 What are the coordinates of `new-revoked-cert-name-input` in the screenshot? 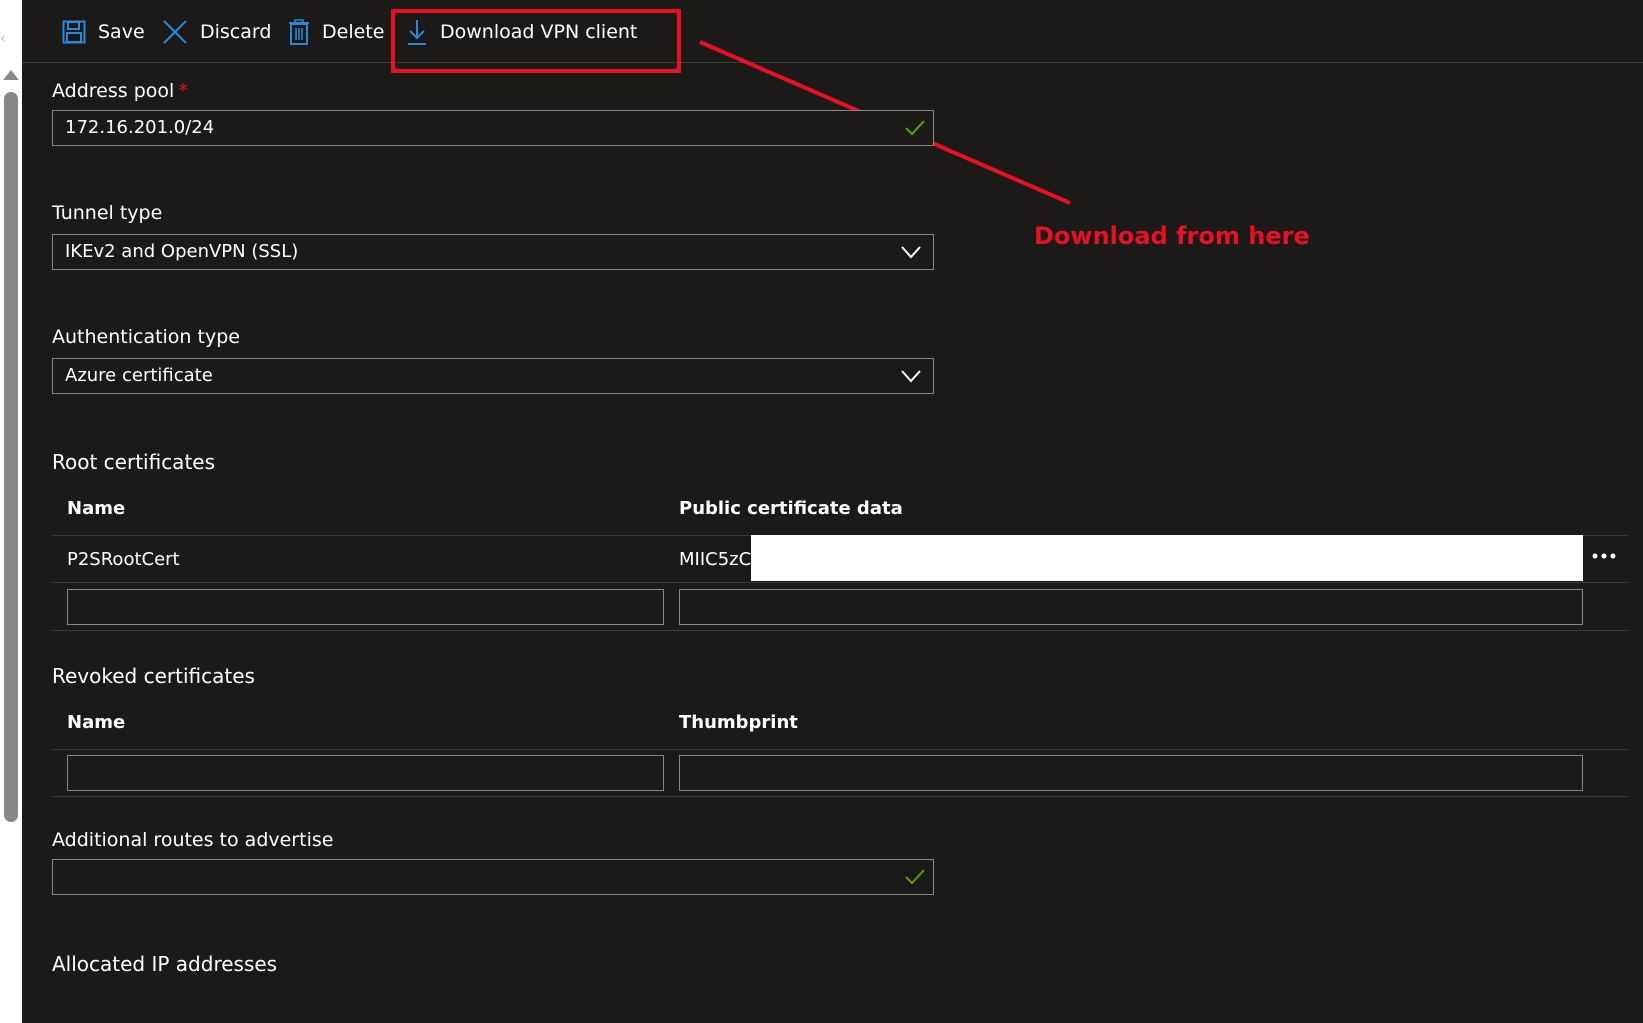 It's located at (365, 773).